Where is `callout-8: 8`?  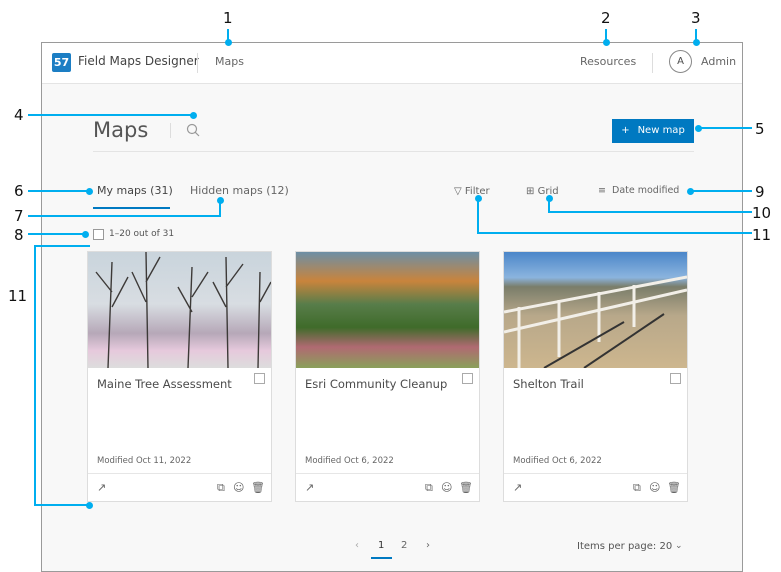 callout-8: 8 is located at coordinates (19, 235).